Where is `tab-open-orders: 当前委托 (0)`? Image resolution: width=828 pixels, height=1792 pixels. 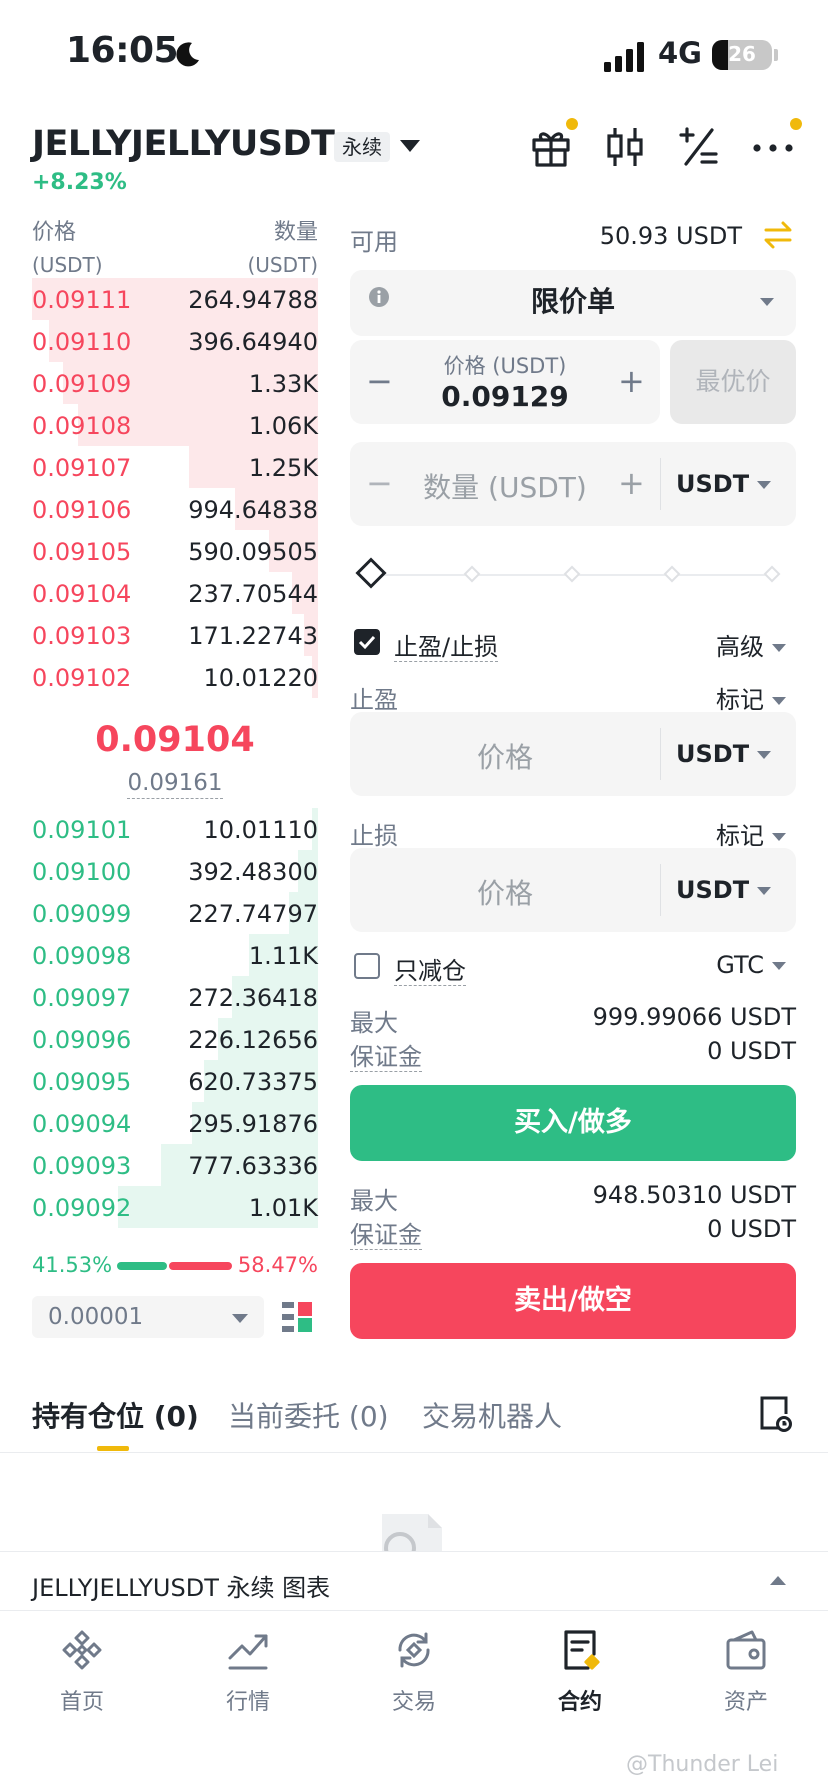
tab-open-orders: 当前委托 (0) is located at coordinates (308, 1415).